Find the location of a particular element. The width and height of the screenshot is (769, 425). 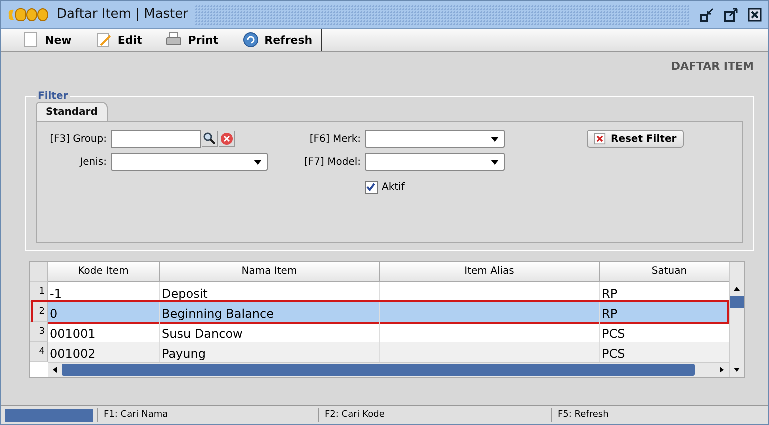

field-label: [F7] Model: is located at coordinates (332, 162).